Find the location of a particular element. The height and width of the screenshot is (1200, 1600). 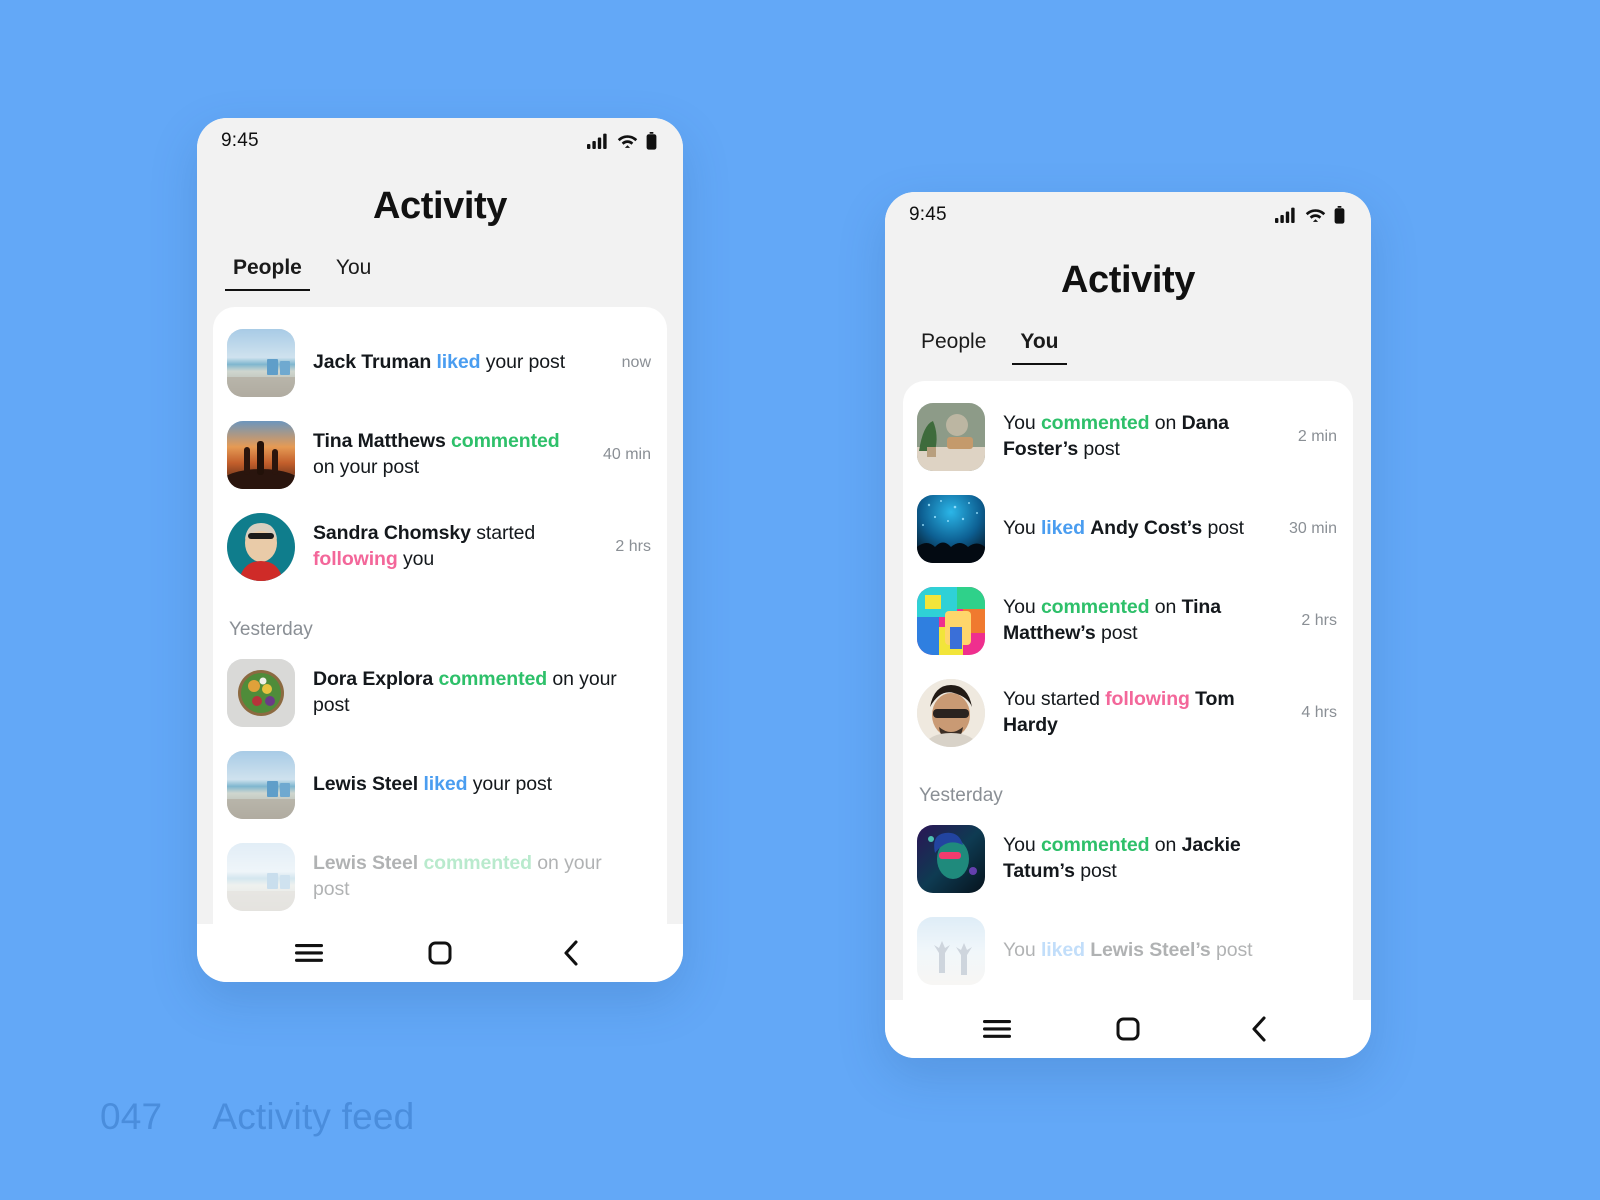

activity-row: You liked Lewis Steel’s post is located at coordinates (1128, 951).